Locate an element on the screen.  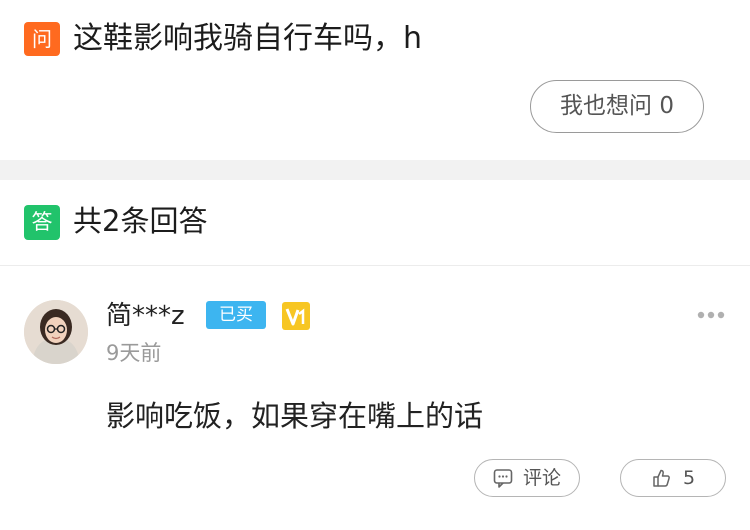
question-text: 这鞋影响我骑自行车吗，h is located at coordinates (248, 38).